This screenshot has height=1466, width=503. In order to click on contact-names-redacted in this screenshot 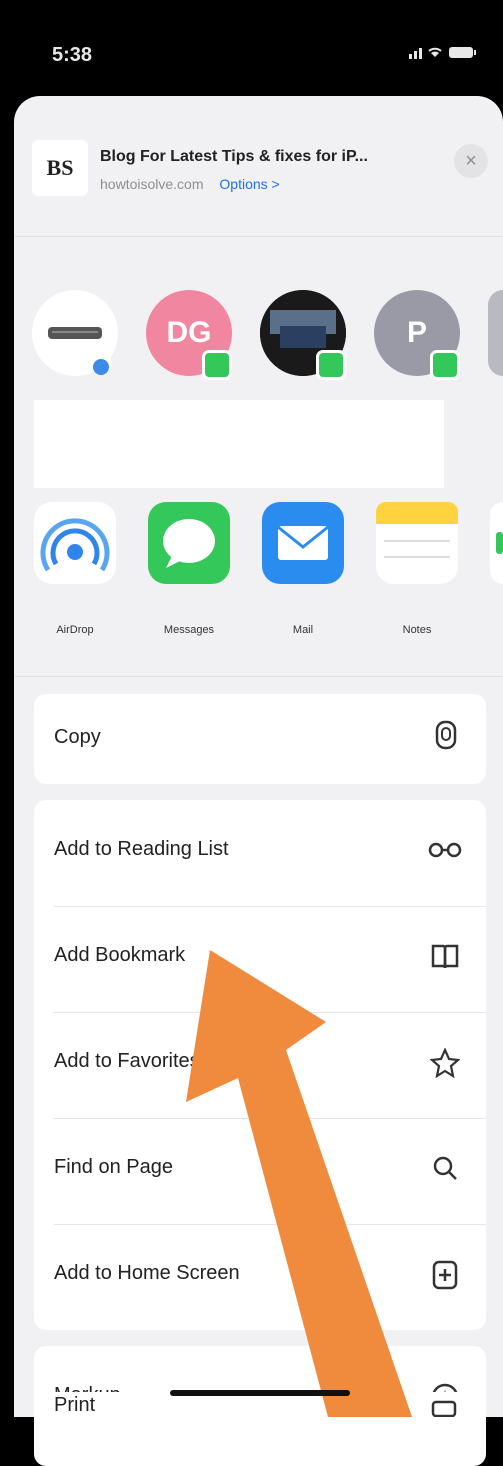, I will do `click(239, 444)`.